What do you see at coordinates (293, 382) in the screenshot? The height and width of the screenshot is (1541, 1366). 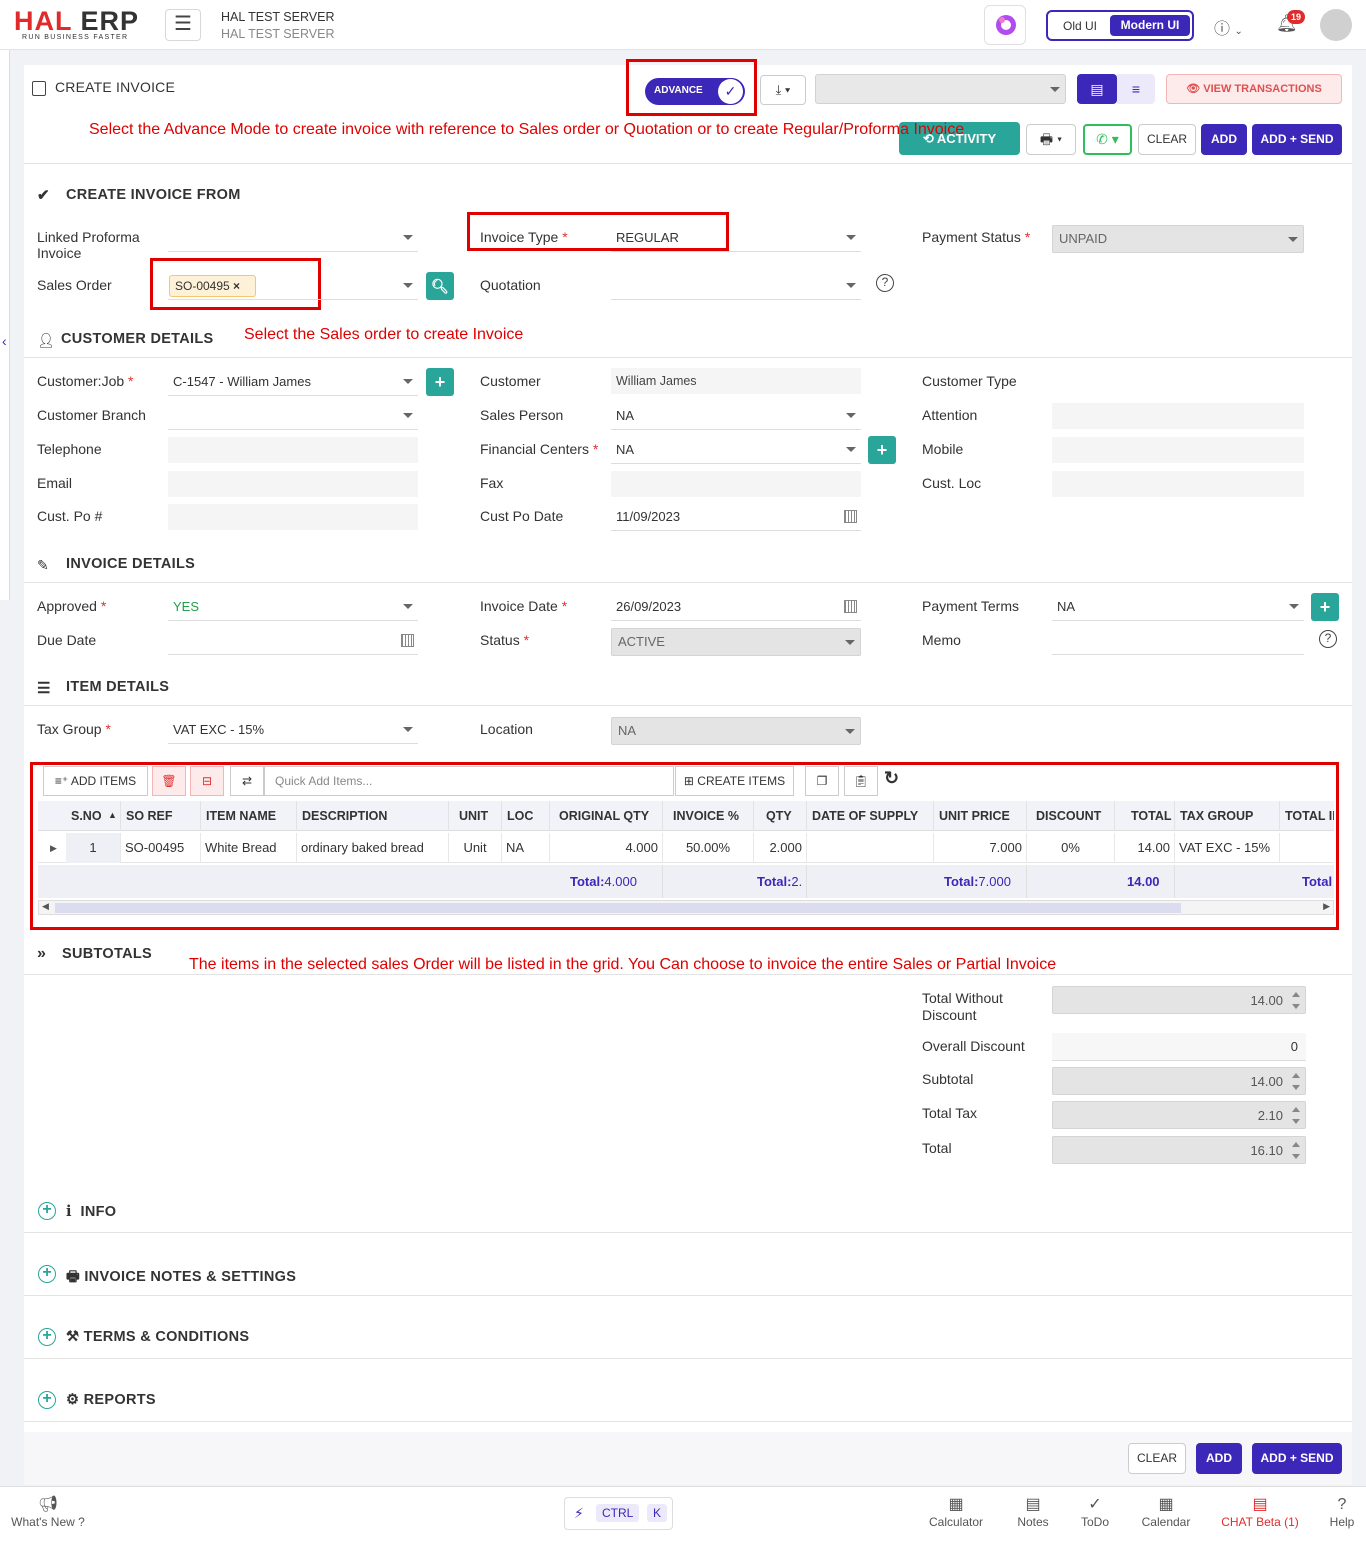 I see `customer-job-select: C-1547 - William James` at bounding box center [293, 382].